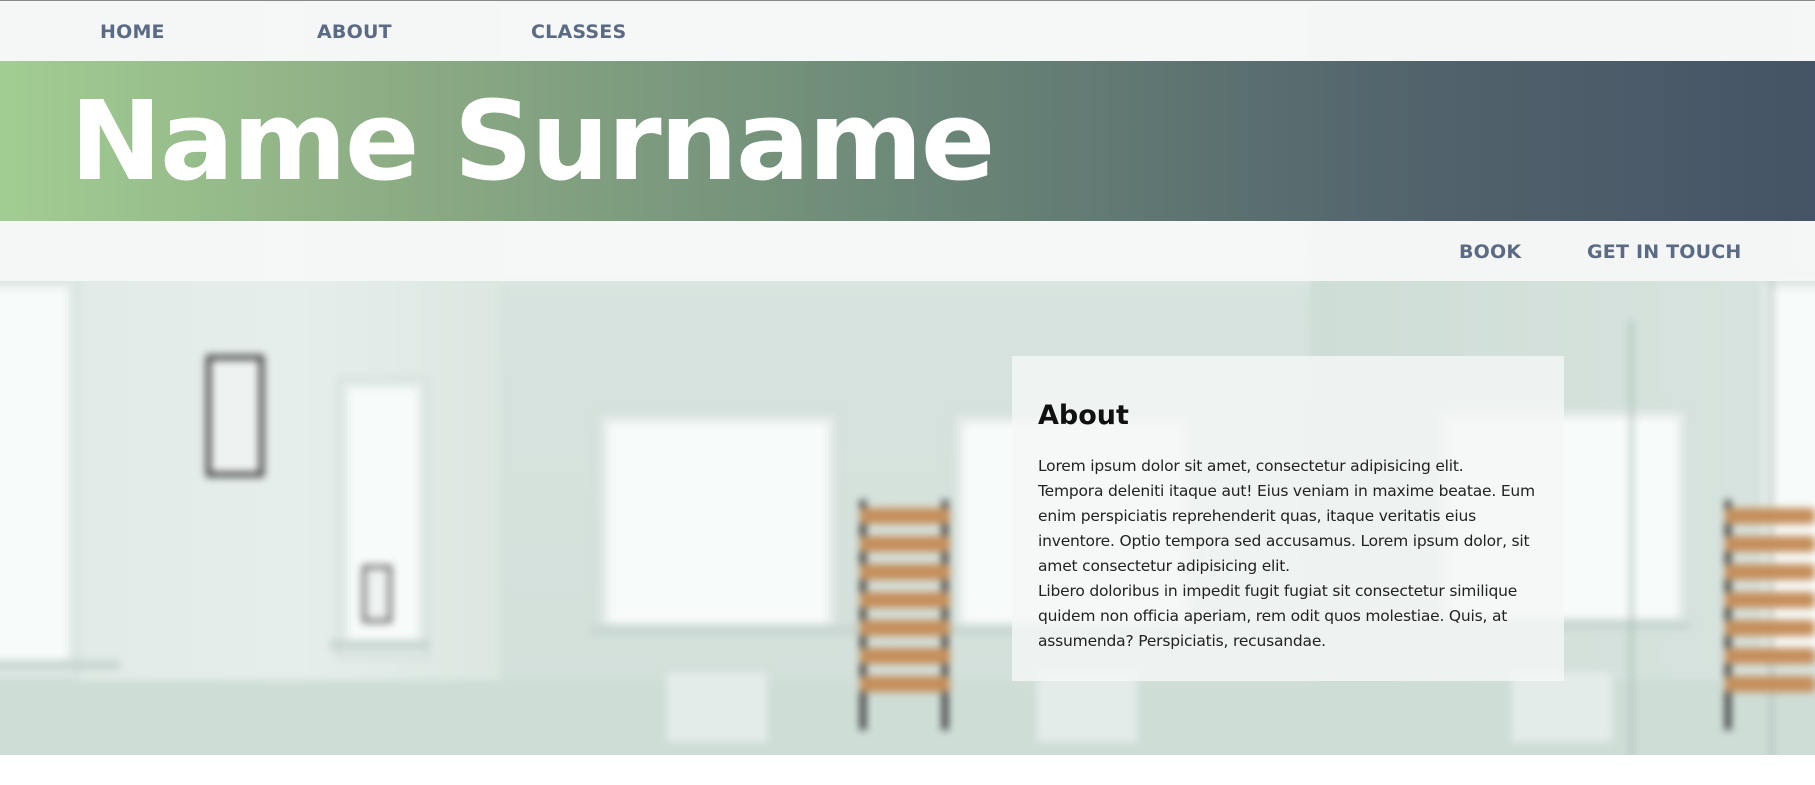 This screenshot has height=785, width=1815. I want to click on nav-link-get-in-touch: GET IN TOUCH, so click(1664, 252).